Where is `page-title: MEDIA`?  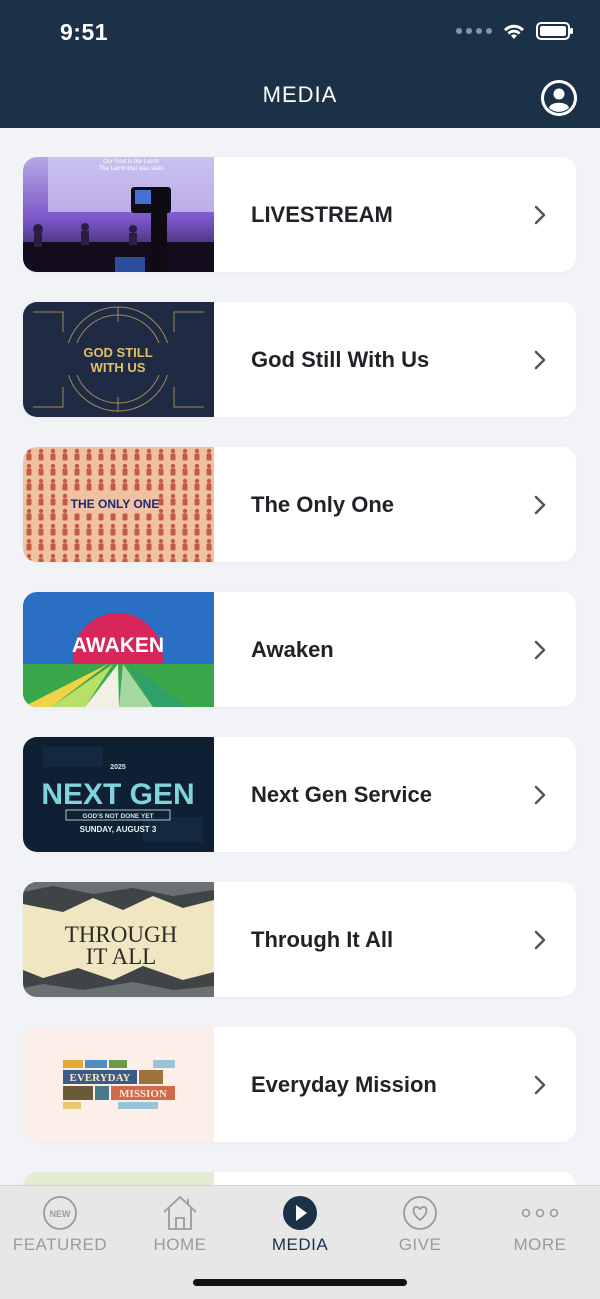 page-title: MEDIA is located at coordinates (300, 94).